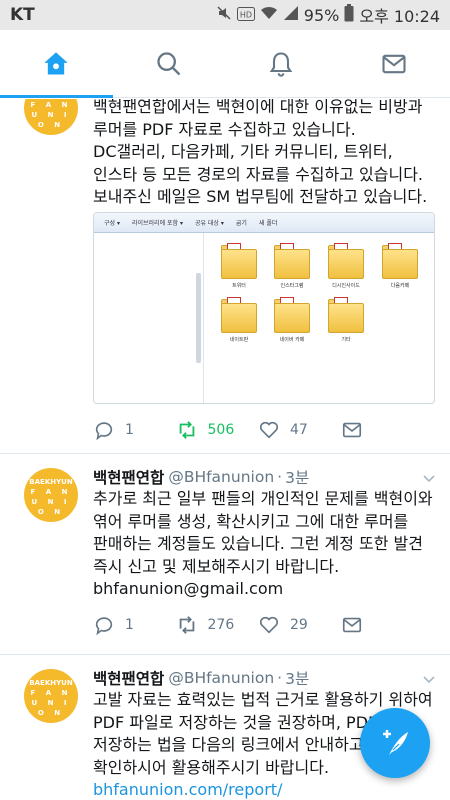  Describe the element at coordinates (264, 223) in the screenshot. I see `explorer-toolbar: 구성 ▾ 라이브러리에 포함 ▾ 공유 대상 ▾ 굽기 새 폴더` at that location.